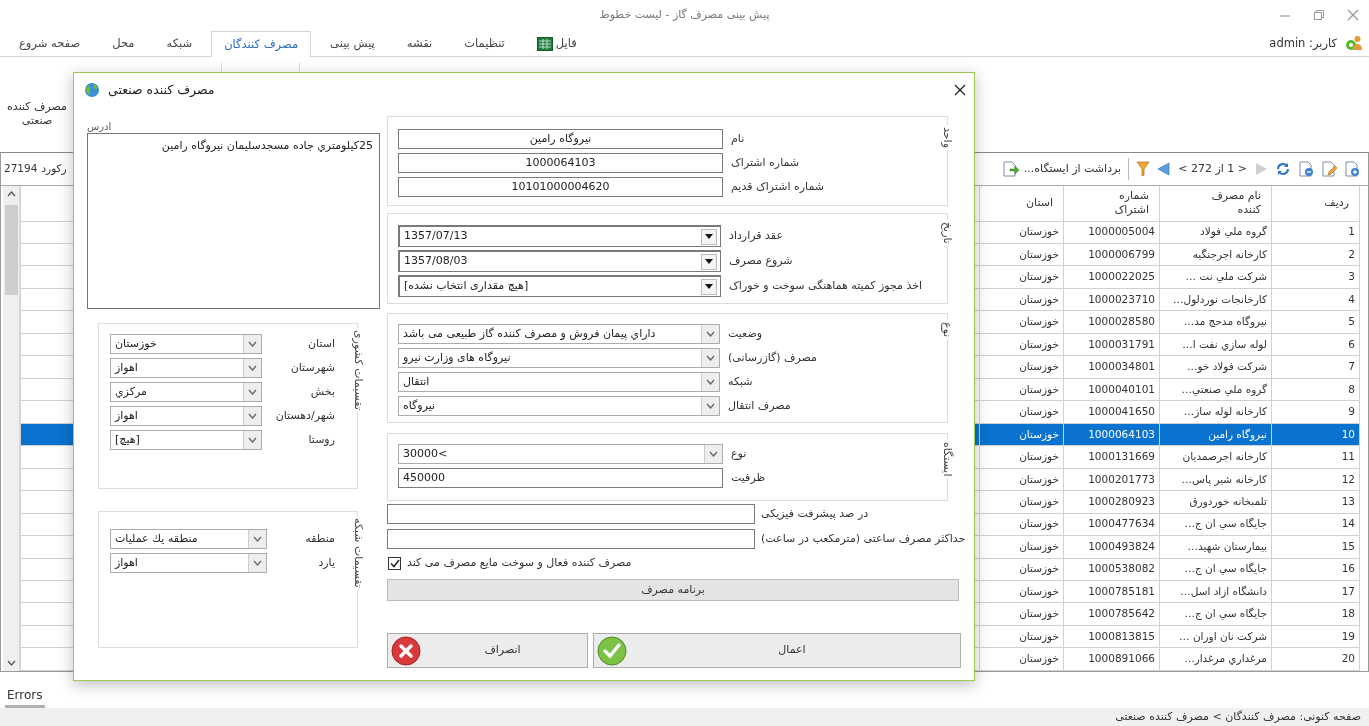 The width and height of the screenshot is (1369, 726). Describe the element at coordinates (673, 590) in the screenshot. I see `schedule-button: برنامه مصرف` at that location.